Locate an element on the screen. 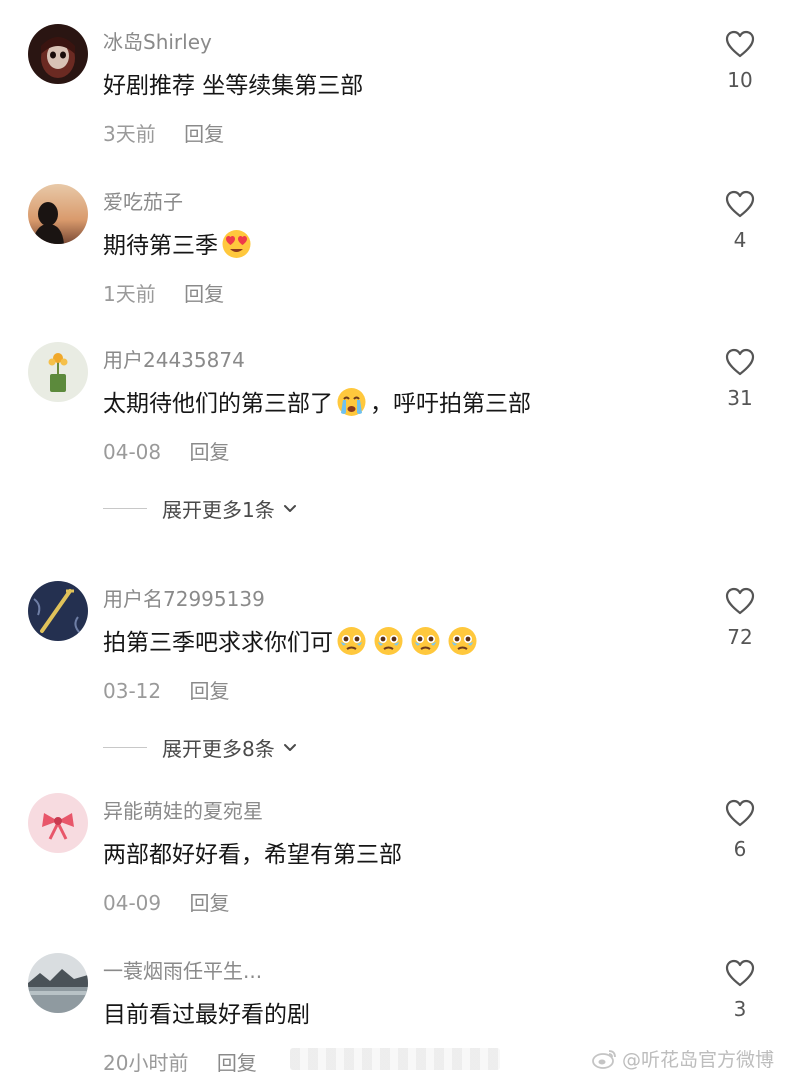 Image resolution: width=788 pixels, height=1080 pixels. username: 爱吃茄子 is located at coordinates (143, 200).